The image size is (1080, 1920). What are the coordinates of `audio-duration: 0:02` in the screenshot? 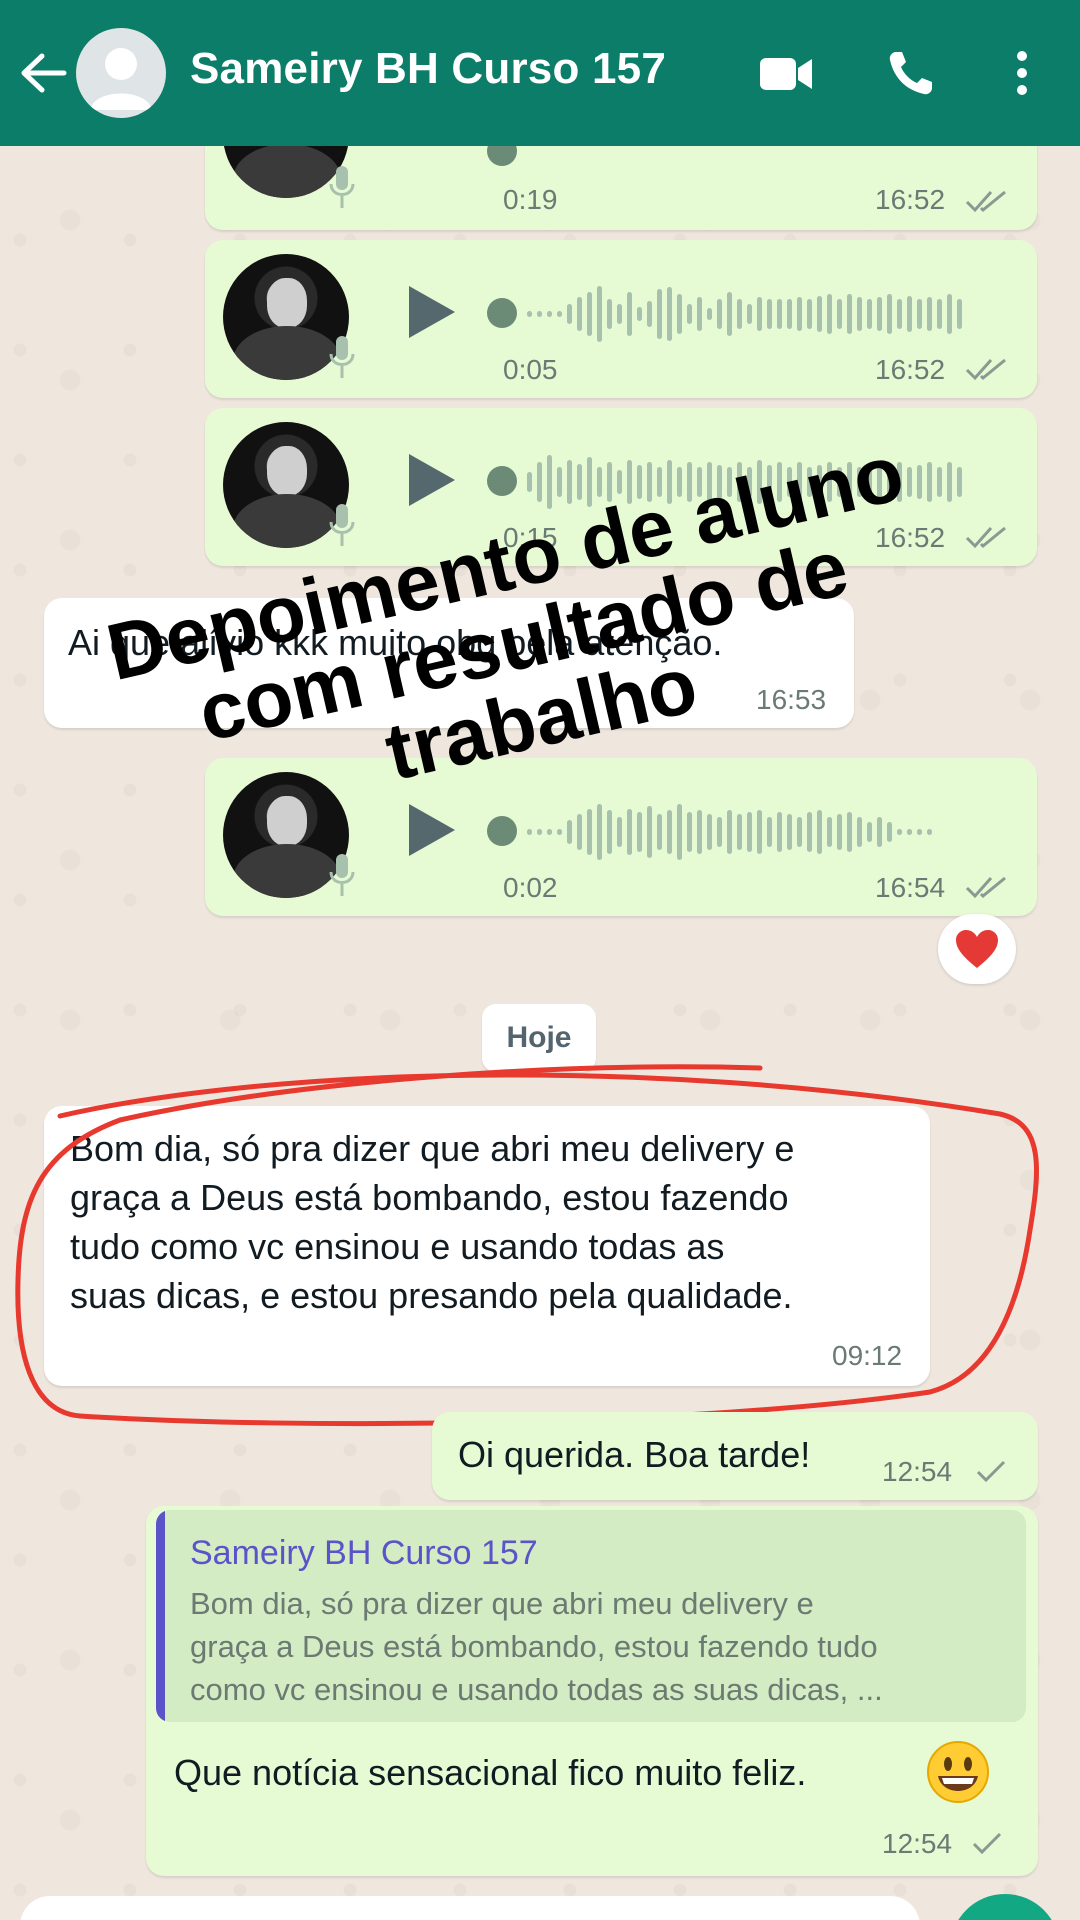 It's located at (530, 887).